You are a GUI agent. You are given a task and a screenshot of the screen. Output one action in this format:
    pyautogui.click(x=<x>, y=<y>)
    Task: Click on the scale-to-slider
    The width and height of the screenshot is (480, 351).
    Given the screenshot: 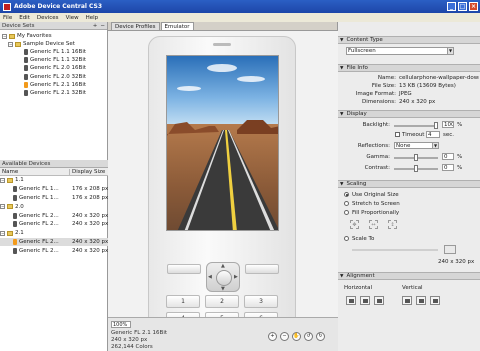 What is the action you would take?
    pyautogui.click(x=395, y=250)
    